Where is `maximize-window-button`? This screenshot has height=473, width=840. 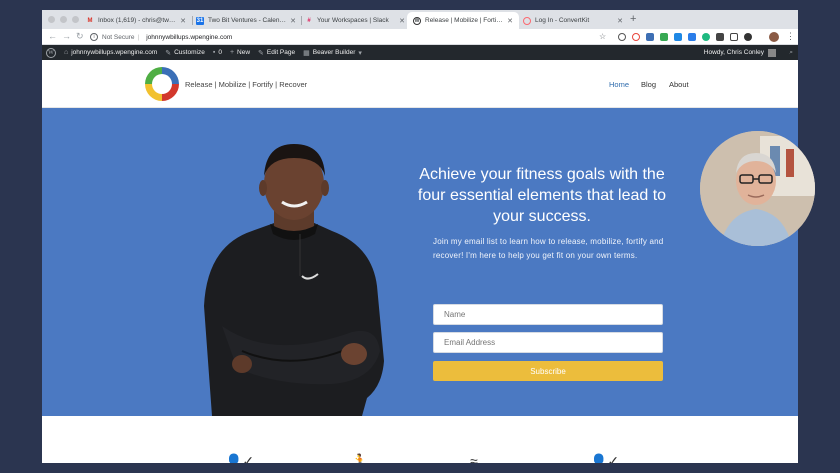 maximize-window-button is located at coordinates (75, 19).